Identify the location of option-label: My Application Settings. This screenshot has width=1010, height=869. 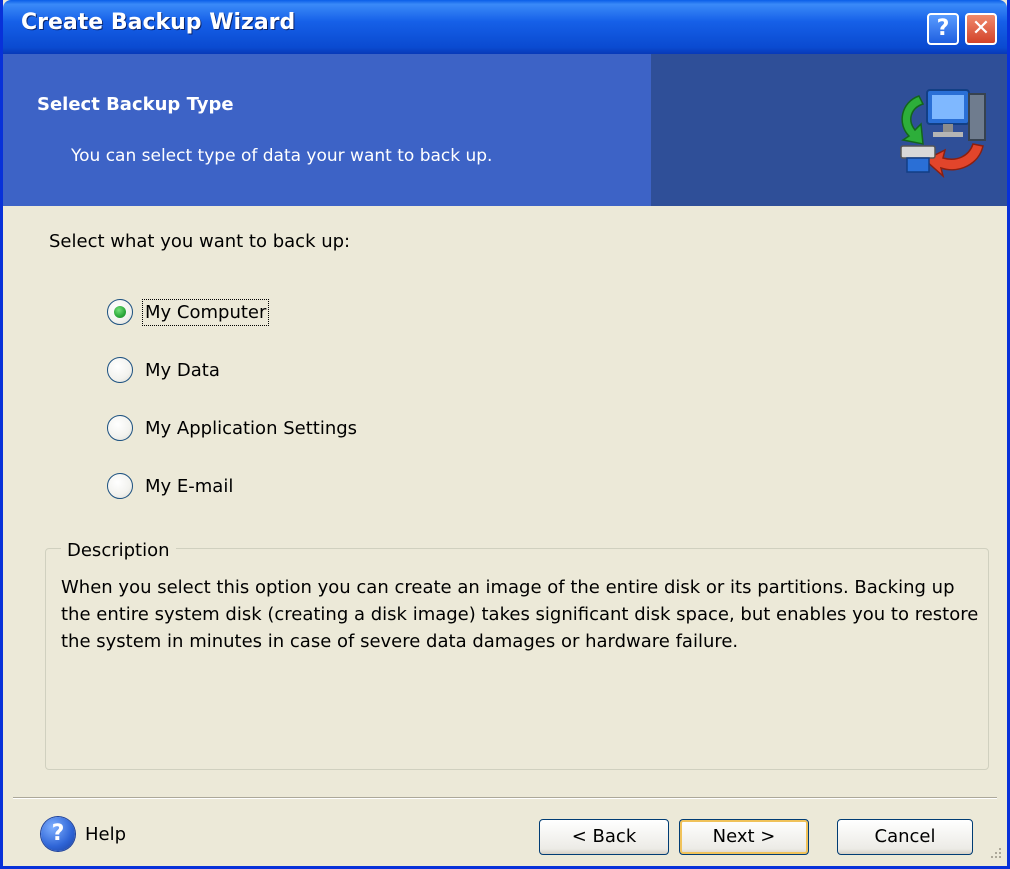
(251, 428).